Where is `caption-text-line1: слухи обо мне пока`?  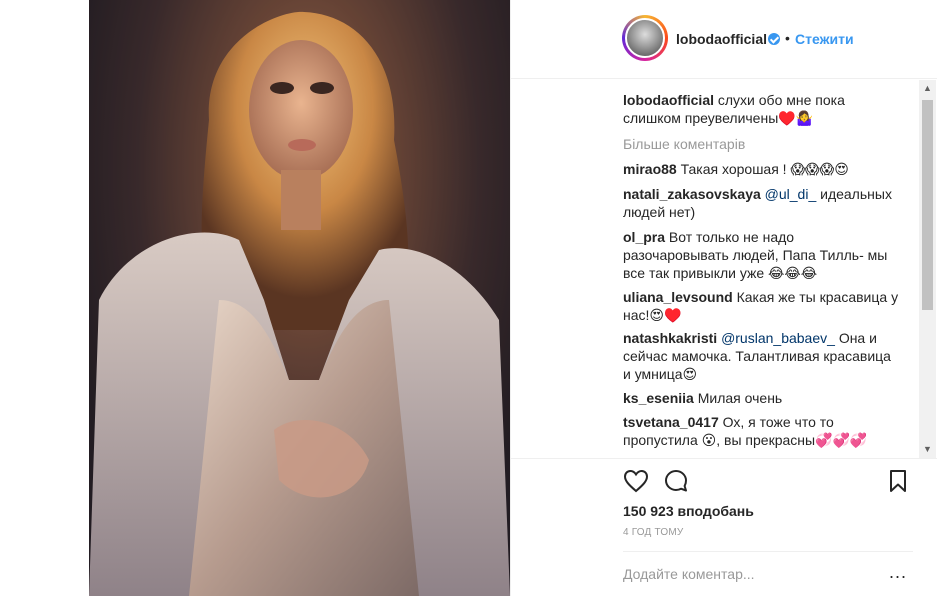
caption-text-line1: слухи обо мне пока is located at coordinates (781, 100).